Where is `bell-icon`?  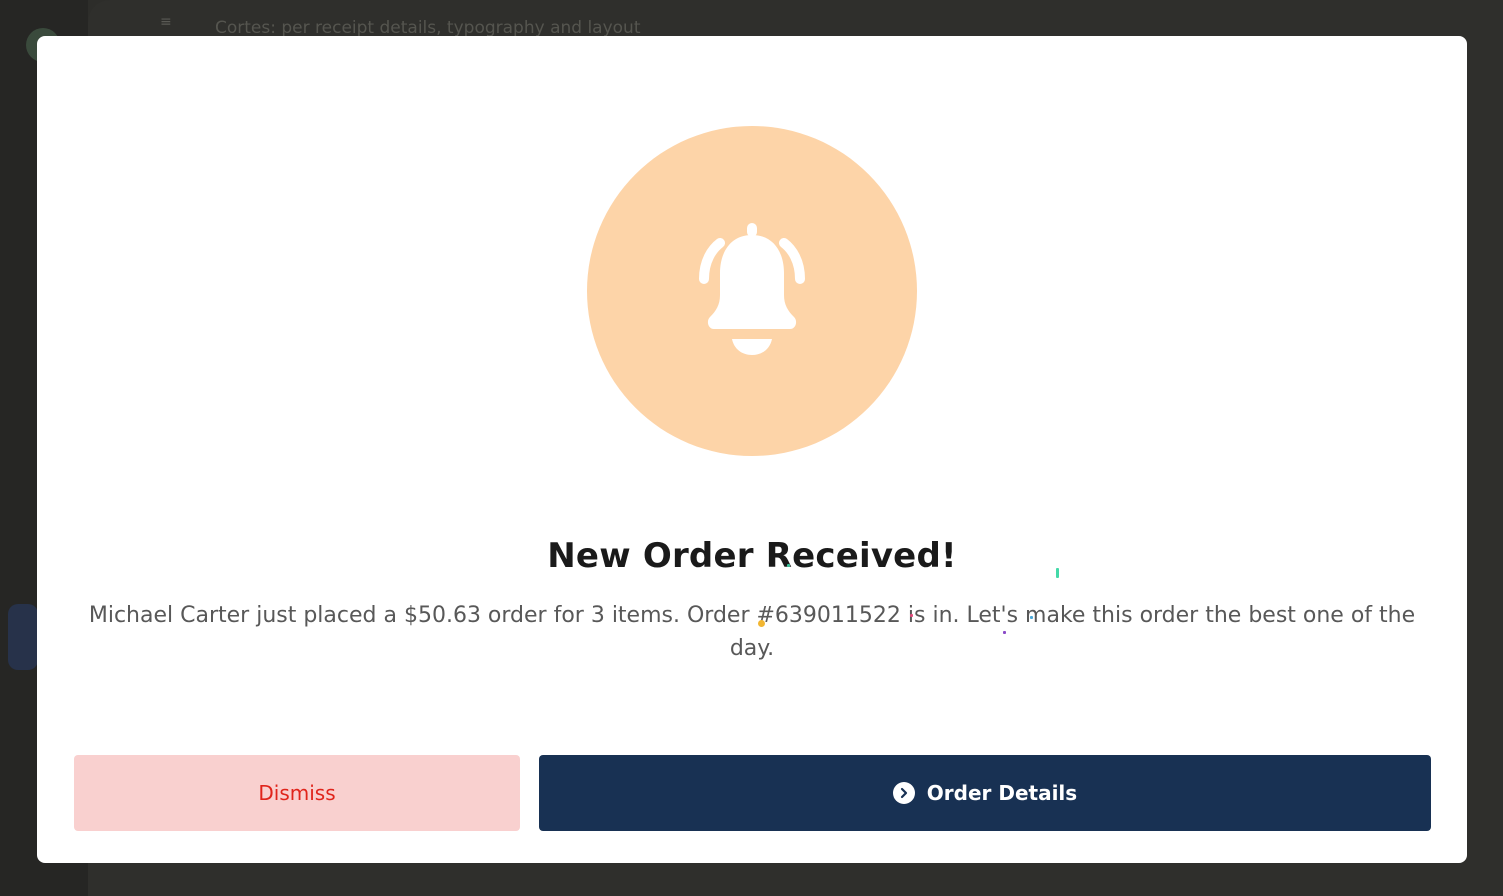 bell-icon is located at coordinates (752, 289).